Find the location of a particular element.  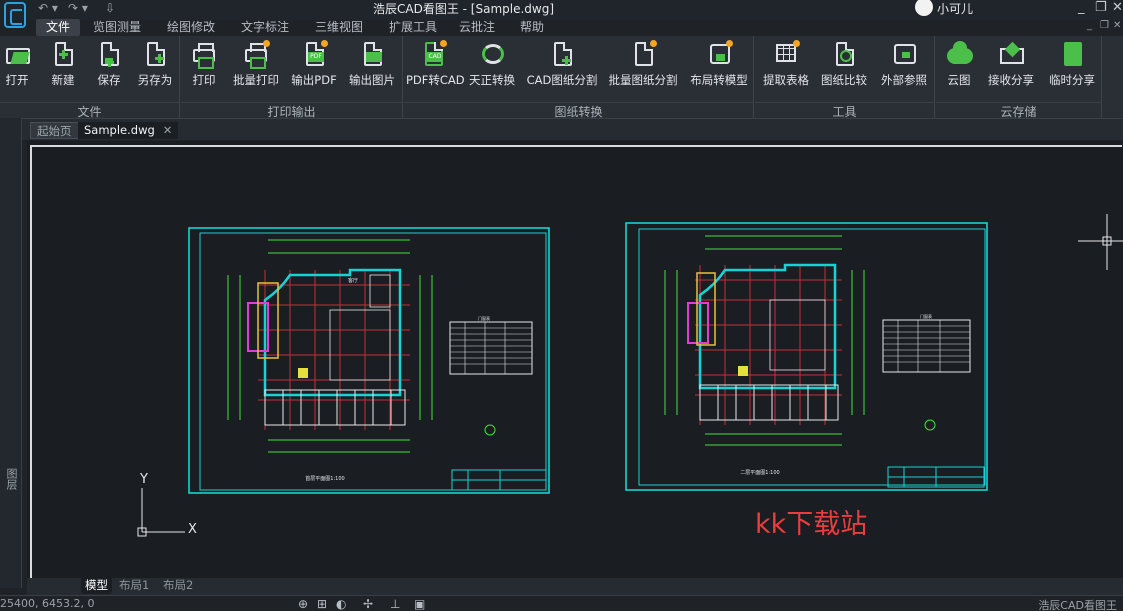

snap-icon: ✢ is located at coordinates (368, 604).